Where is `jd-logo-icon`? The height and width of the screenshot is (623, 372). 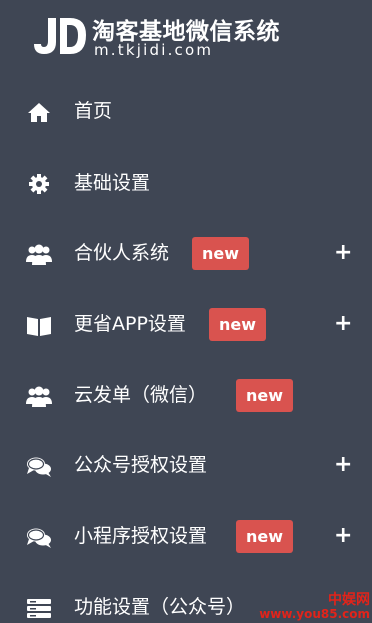
jd-logo-icon is located at coordinates (60, 36).